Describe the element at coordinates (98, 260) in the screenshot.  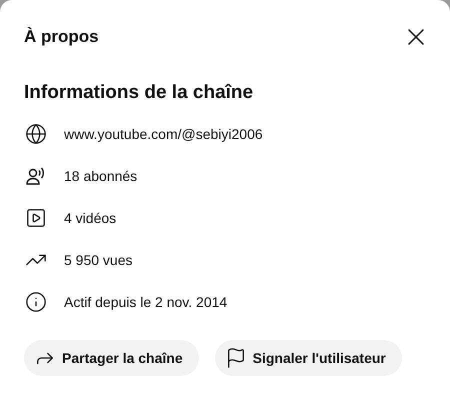
I see `detail-text: 5 950 vues` at that location.